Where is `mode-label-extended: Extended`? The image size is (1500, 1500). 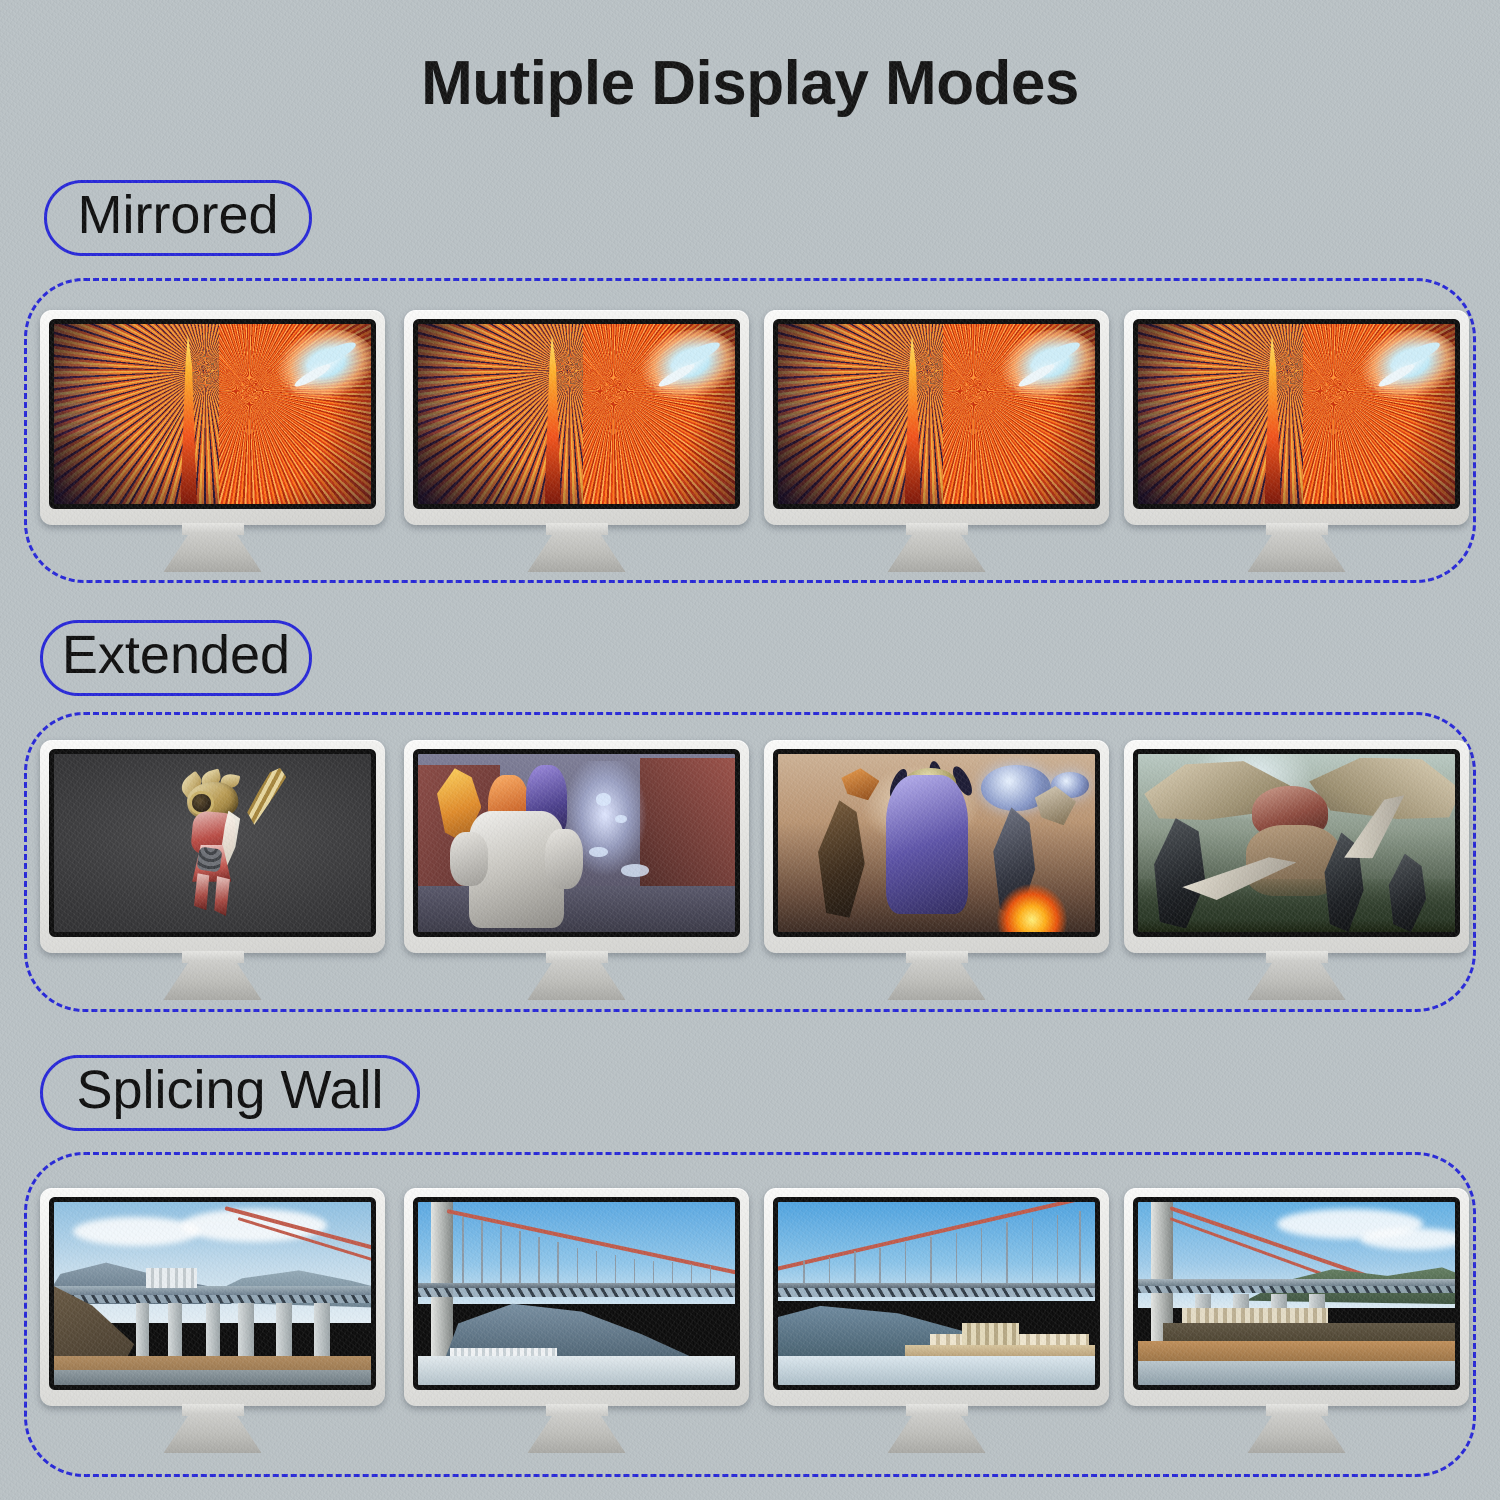
mode-label-extended: Extended is located at coordinates (176, 658).